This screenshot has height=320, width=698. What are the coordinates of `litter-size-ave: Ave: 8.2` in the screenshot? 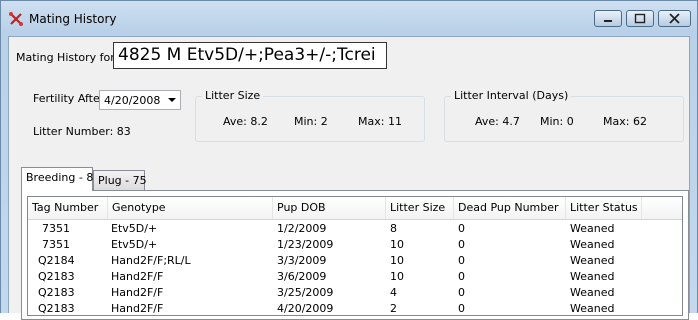 It's located at (245, 121).